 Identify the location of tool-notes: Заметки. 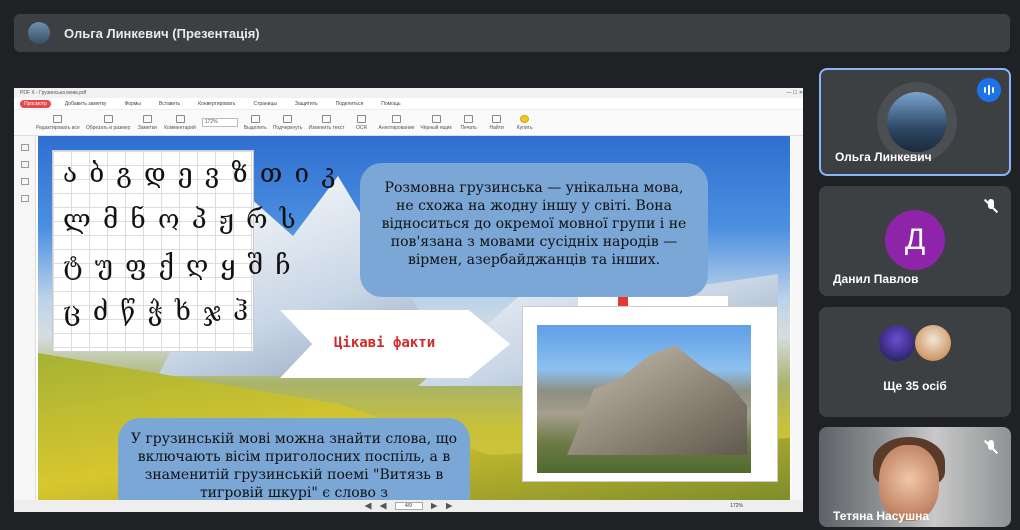
(147, 122).